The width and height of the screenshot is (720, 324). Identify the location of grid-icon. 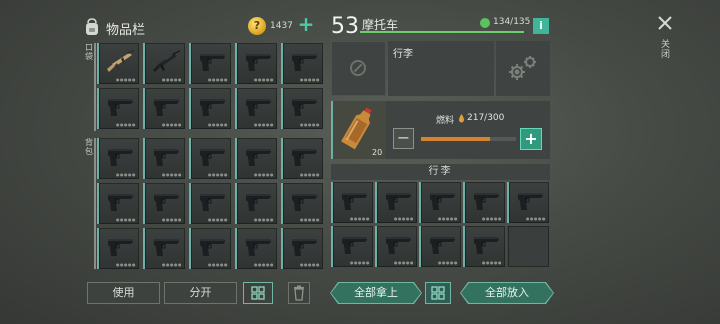
(258, 293).